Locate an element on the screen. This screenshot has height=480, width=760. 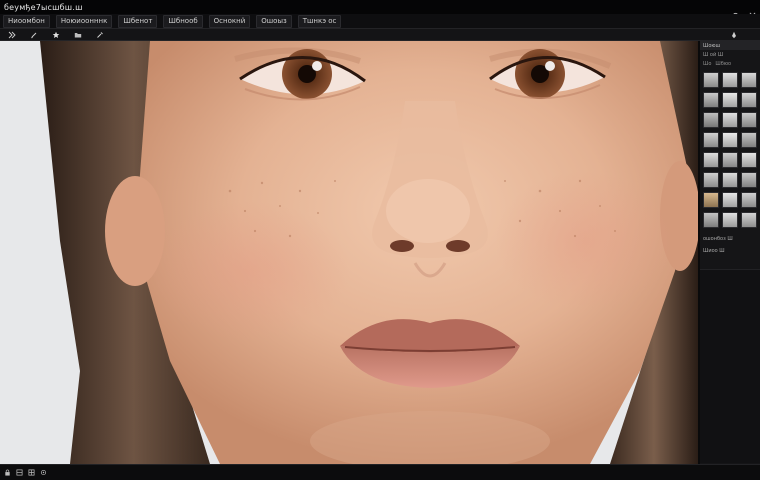
status-bar is located at coordinates (380, 472).